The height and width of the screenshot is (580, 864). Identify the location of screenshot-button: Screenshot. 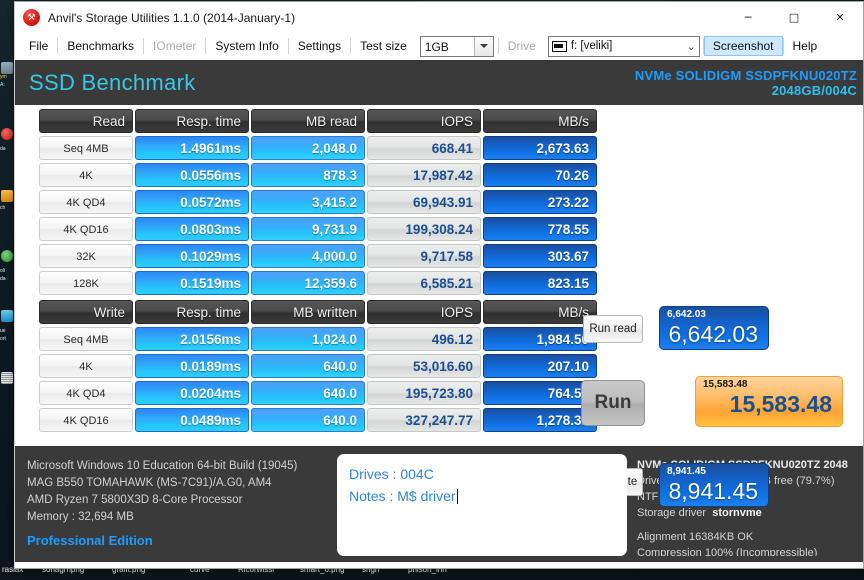
(743, 46).